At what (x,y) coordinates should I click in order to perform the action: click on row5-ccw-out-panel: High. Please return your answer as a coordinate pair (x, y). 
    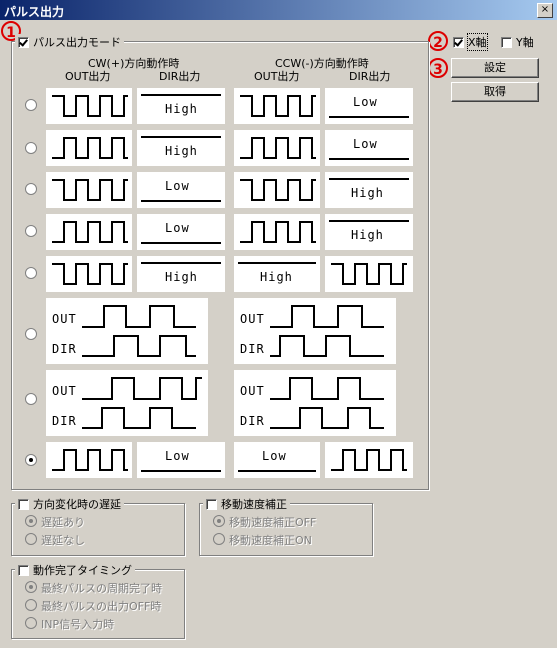
    Looking at the image, I should click on (277, 274).